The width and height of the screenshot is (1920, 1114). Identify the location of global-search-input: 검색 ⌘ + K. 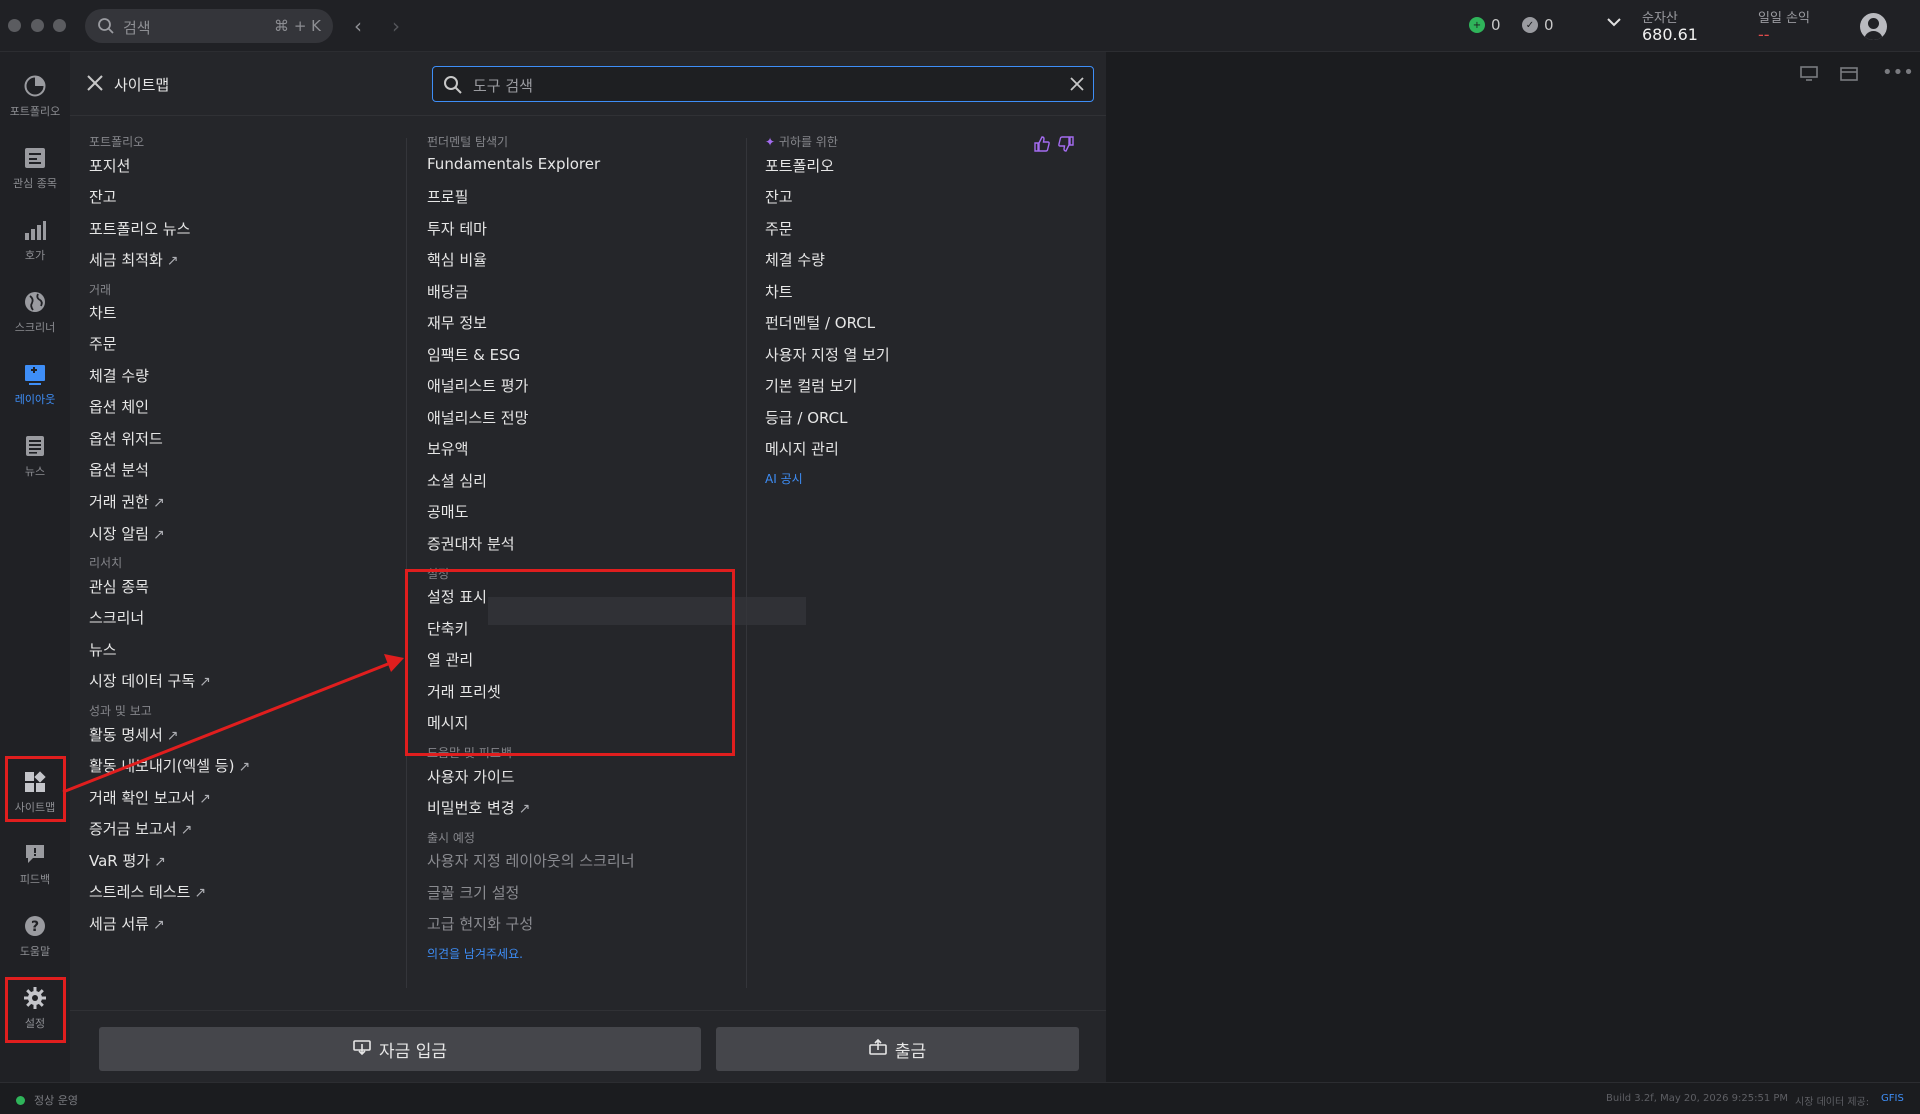
(209, 26).